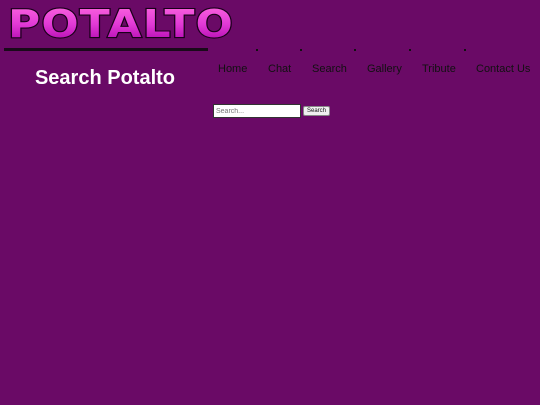  Describe the element at coordinates (257, 111) in the screenshot. I see `search-input` at that location.